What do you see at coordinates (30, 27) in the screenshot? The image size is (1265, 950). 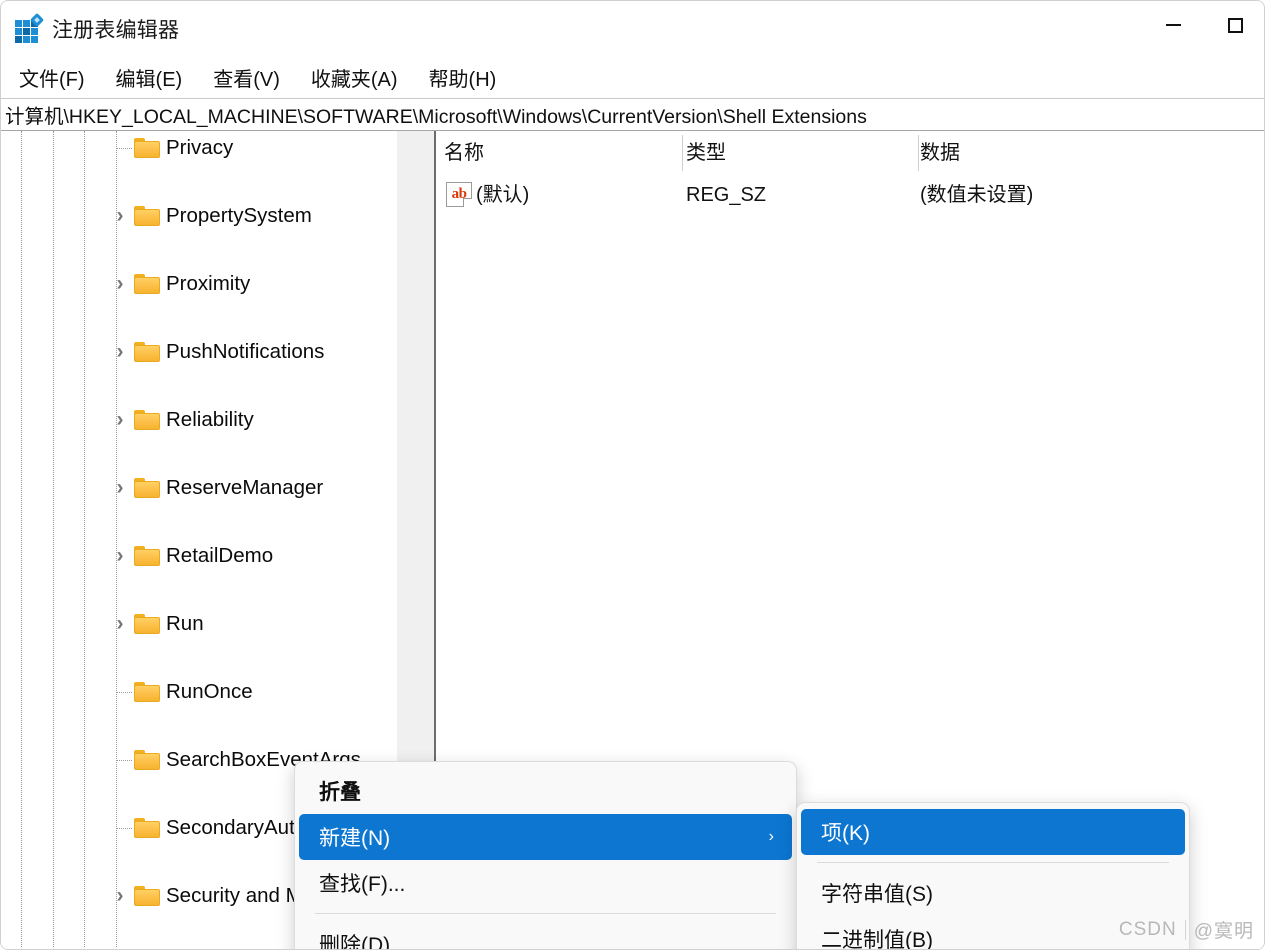 I see `registry-editor-icon` at bounding box center [30, 27].